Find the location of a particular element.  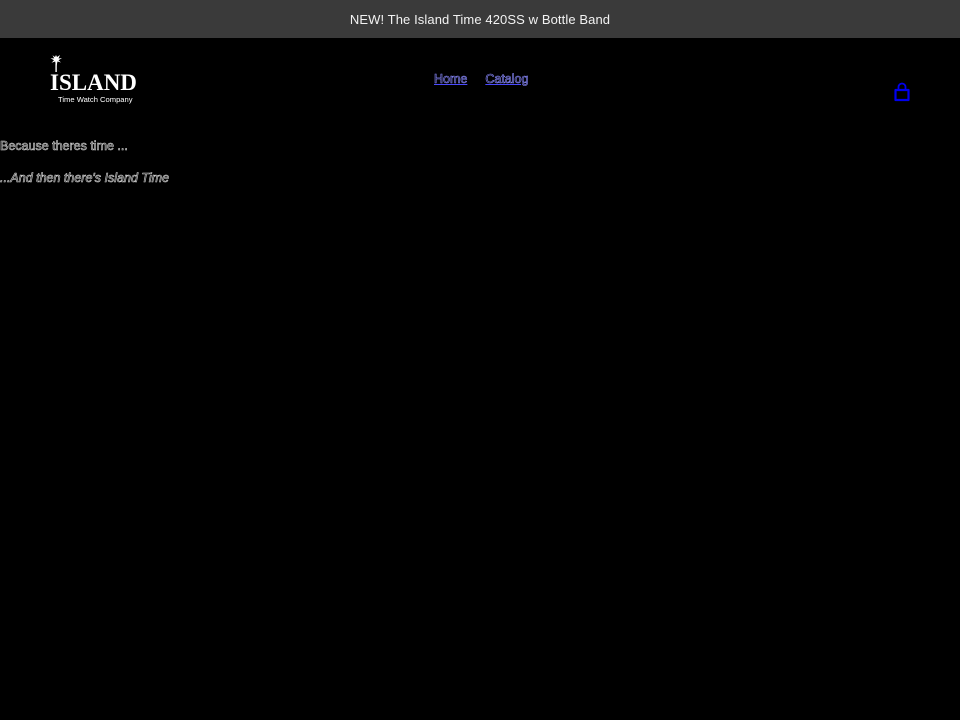

logo-subtext: Time Watch Company is located at coordinates (95, 99).